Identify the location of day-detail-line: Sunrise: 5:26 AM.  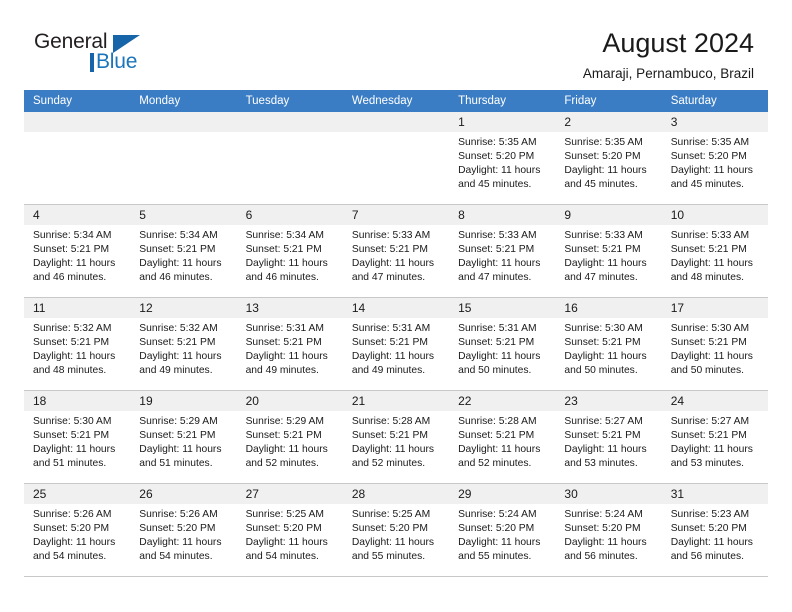
(72, 514).